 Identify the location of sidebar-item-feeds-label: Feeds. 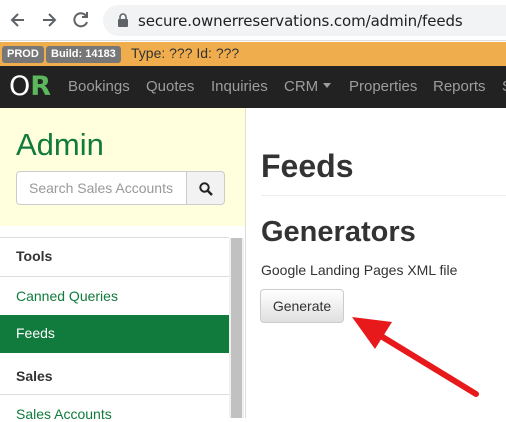
(35, 333).